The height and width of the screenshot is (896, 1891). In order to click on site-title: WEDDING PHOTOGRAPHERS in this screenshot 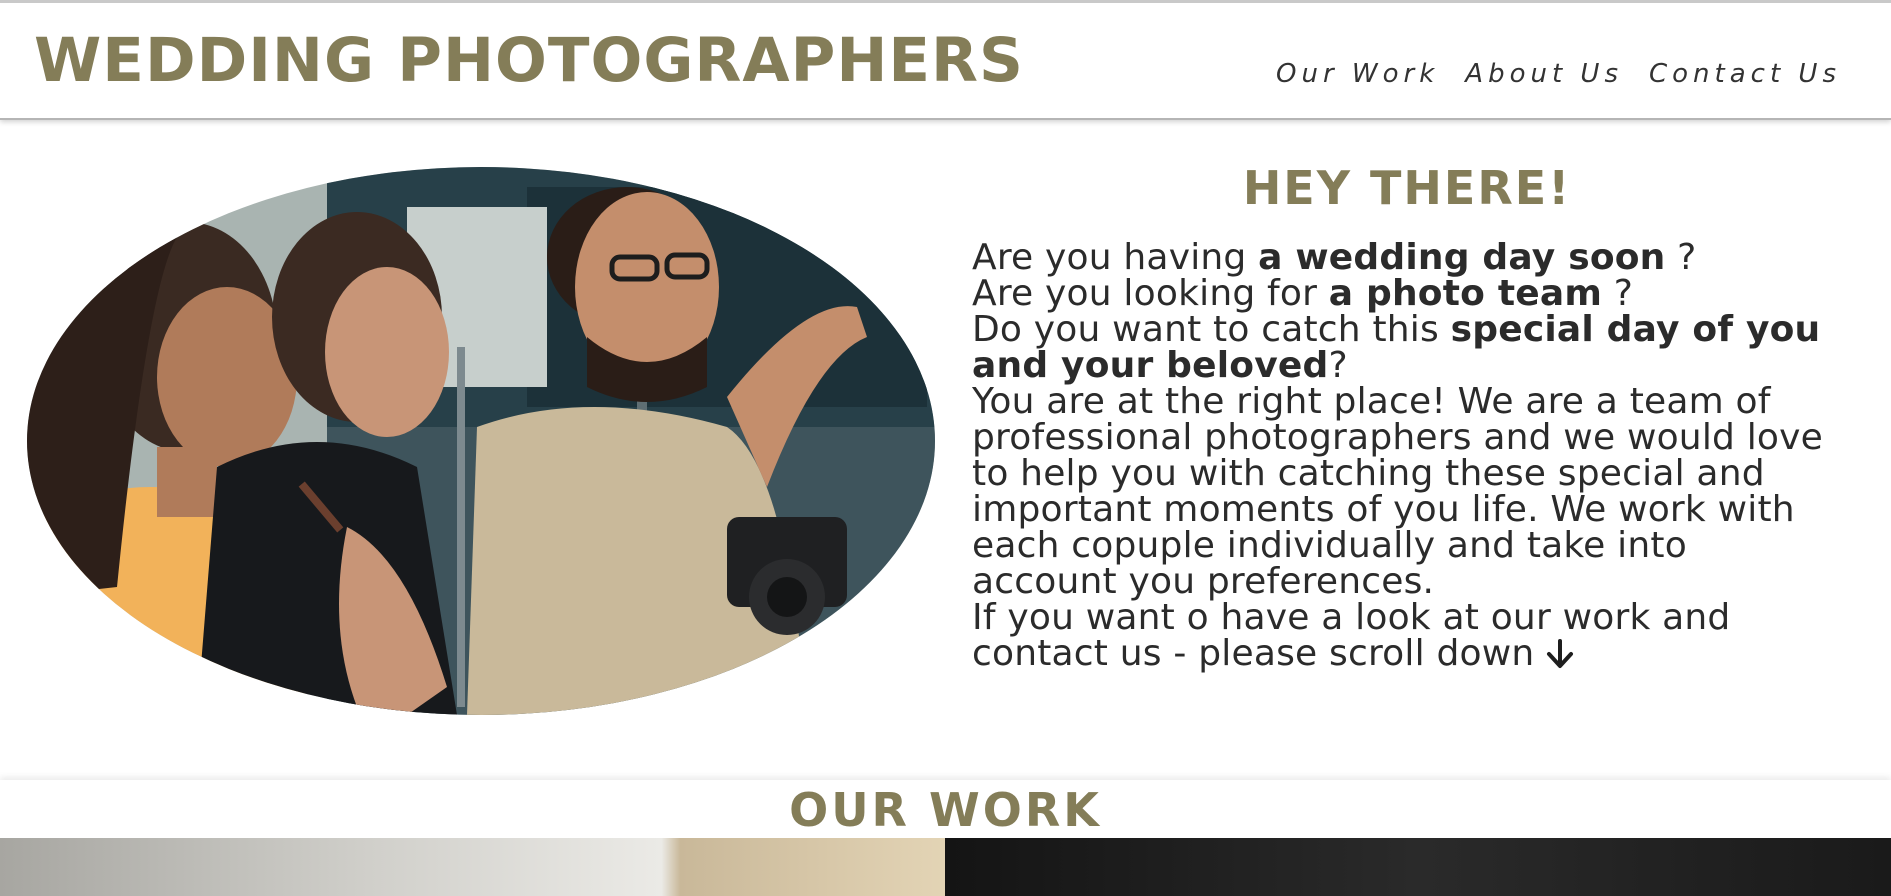, I will do `click(529, 60)`.